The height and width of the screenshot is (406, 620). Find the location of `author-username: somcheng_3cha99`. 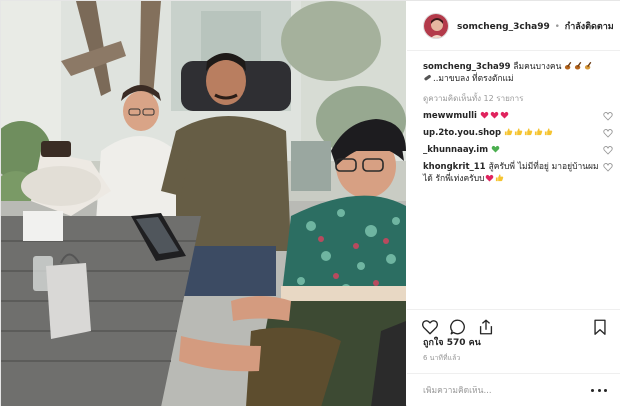

author-username: somcheng_3cha99 is located at coordinates (503, 27).